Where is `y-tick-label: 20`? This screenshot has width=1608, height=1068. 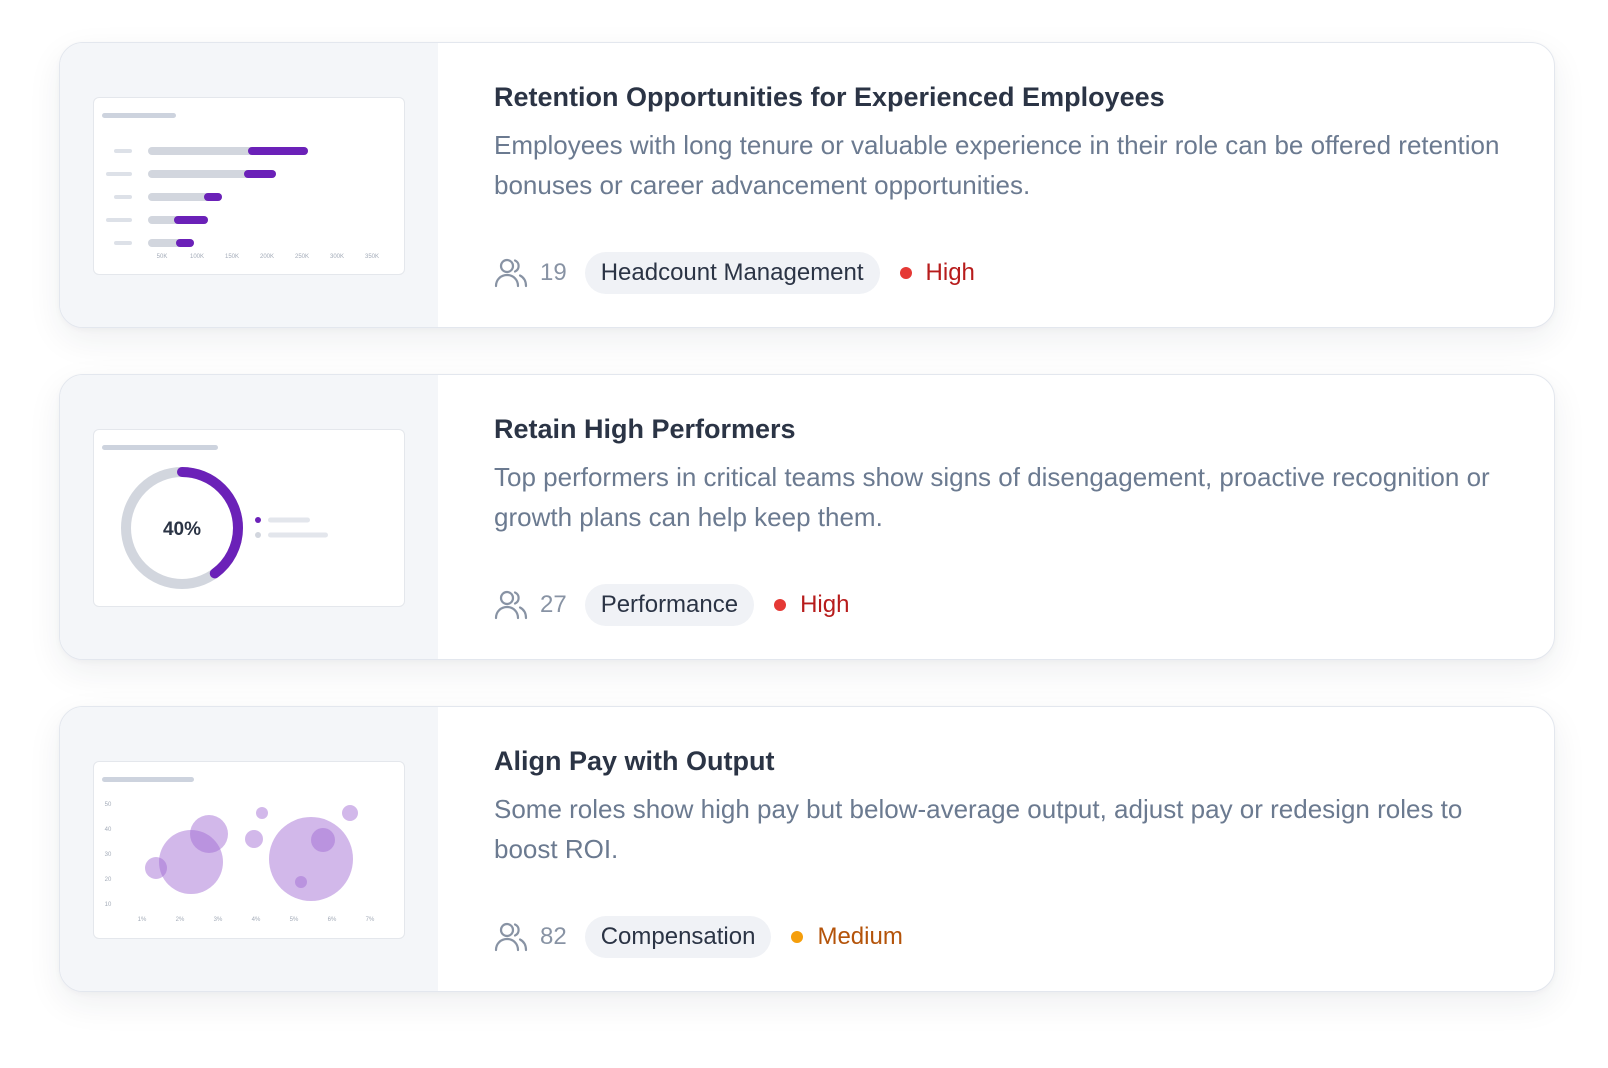 y-tick-label: 20 is located at coordinates (108, 880).